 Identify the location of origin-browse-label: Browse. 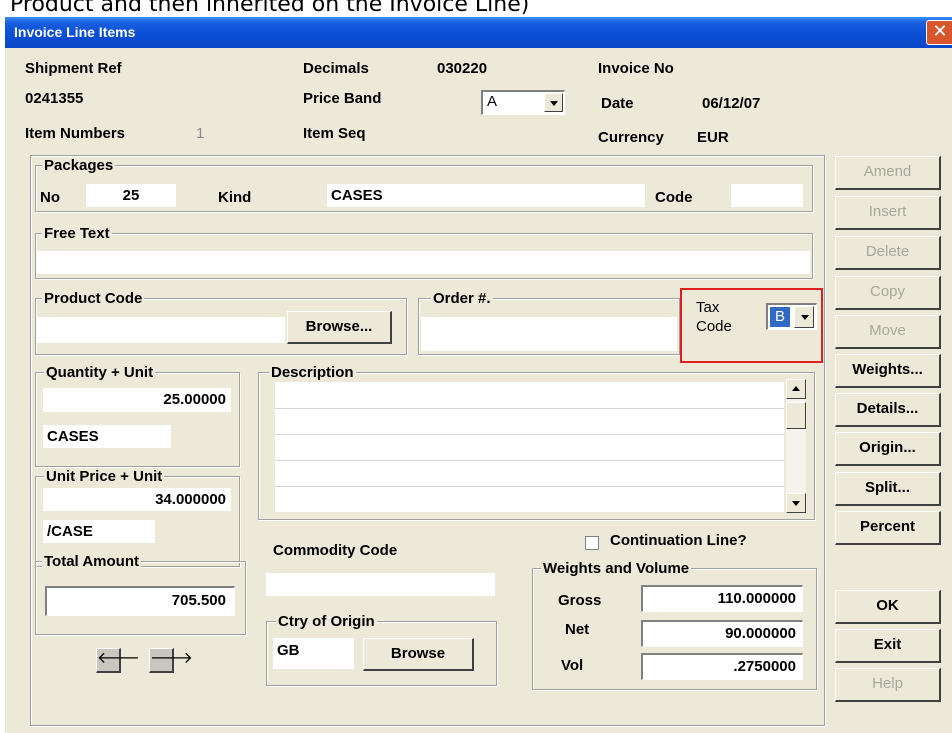
(418, 653).